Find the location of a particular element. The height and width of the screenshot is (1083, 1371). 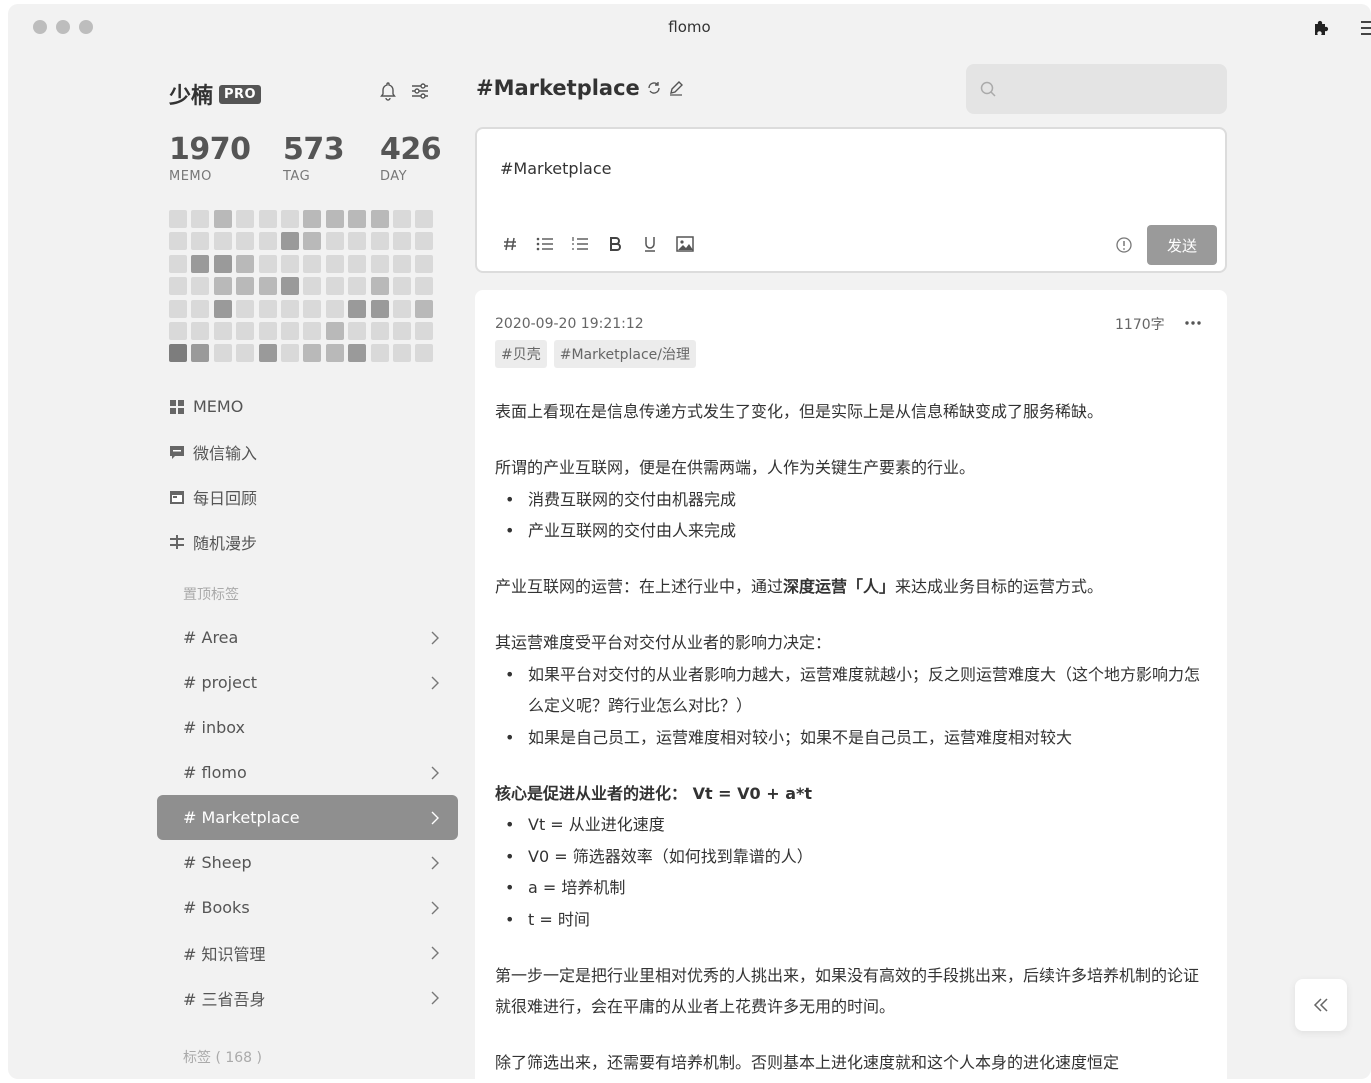

refresh-icon is located at coordinates (654, 88).